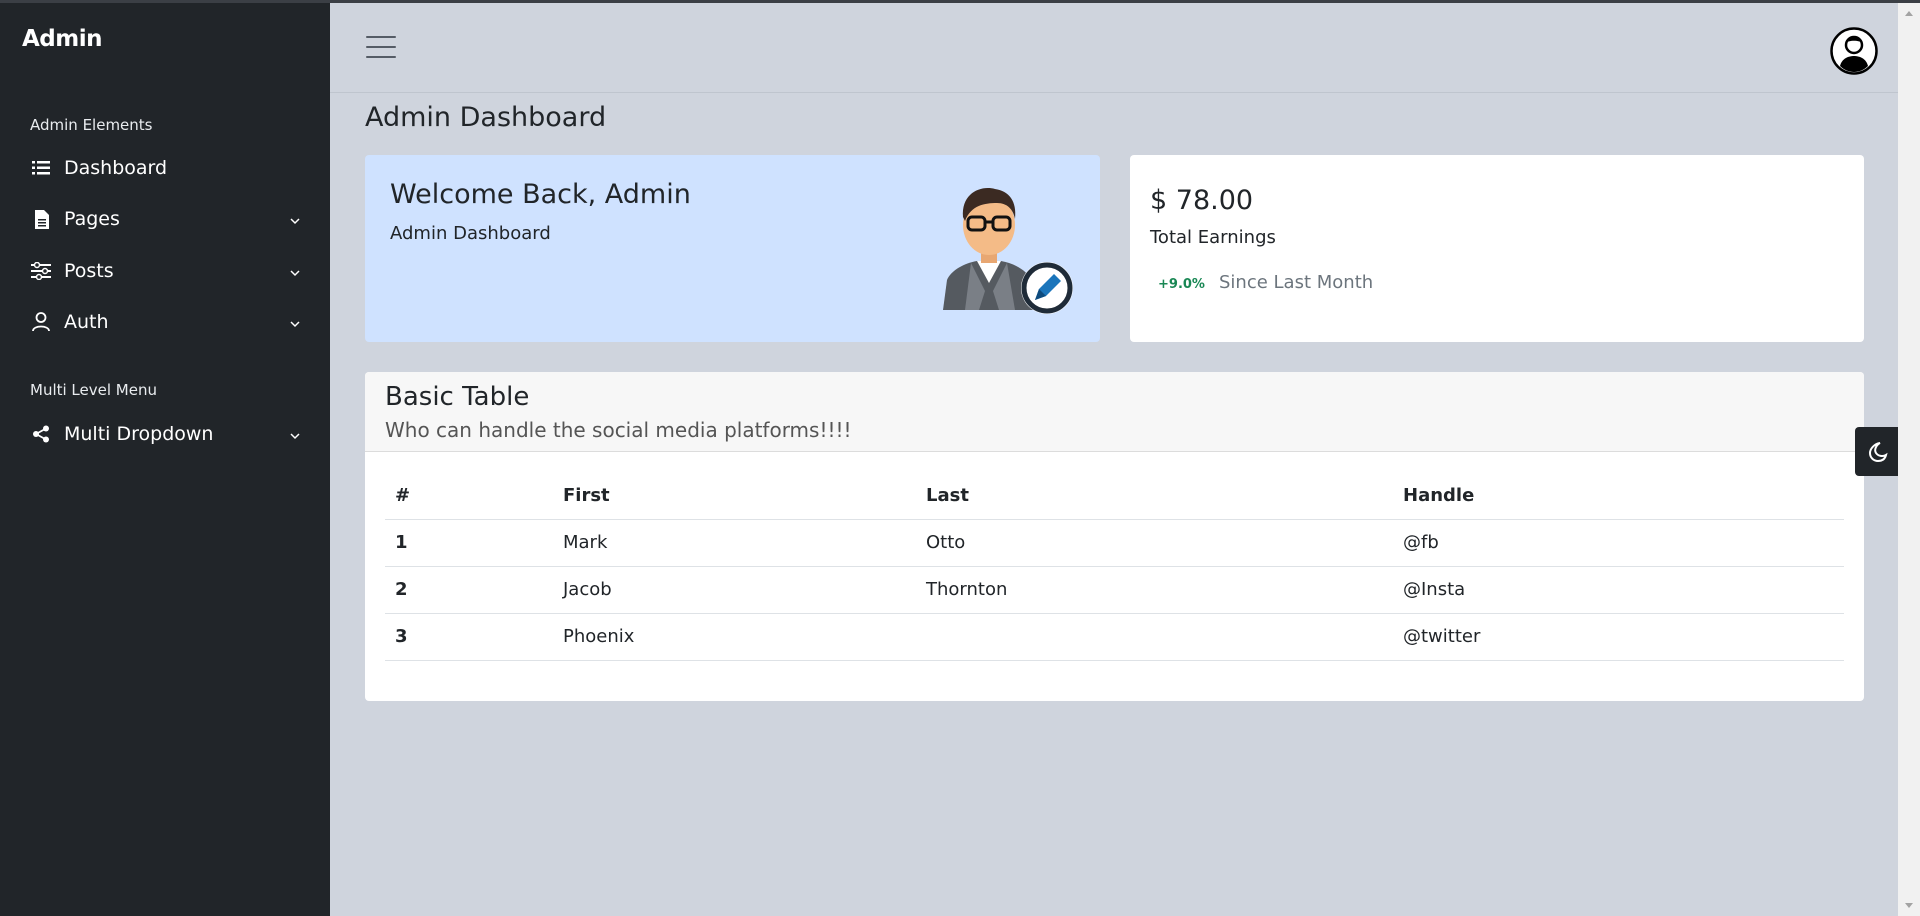  I want to click on table-row: 3 Phoenix @twitter, so click(1114, 637).